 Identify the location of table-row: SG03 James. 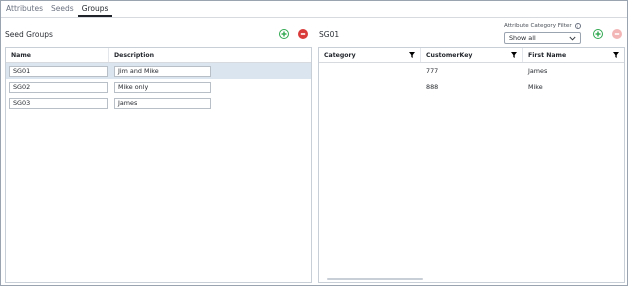
(158, 103).